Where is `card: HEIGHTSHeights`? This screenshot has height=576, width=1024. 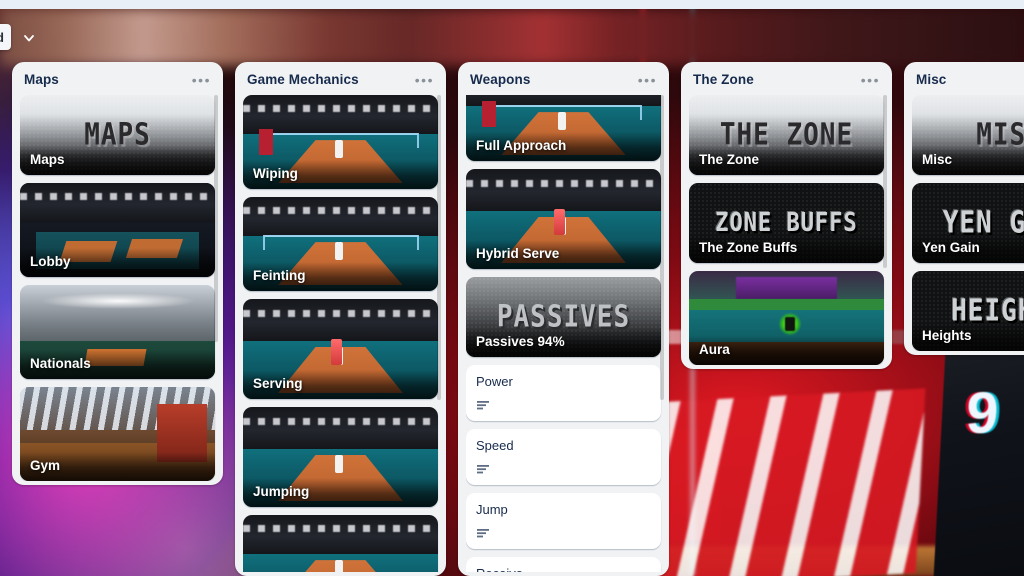
card: HEIGHTSHeights is located at coordinates (968, 311).